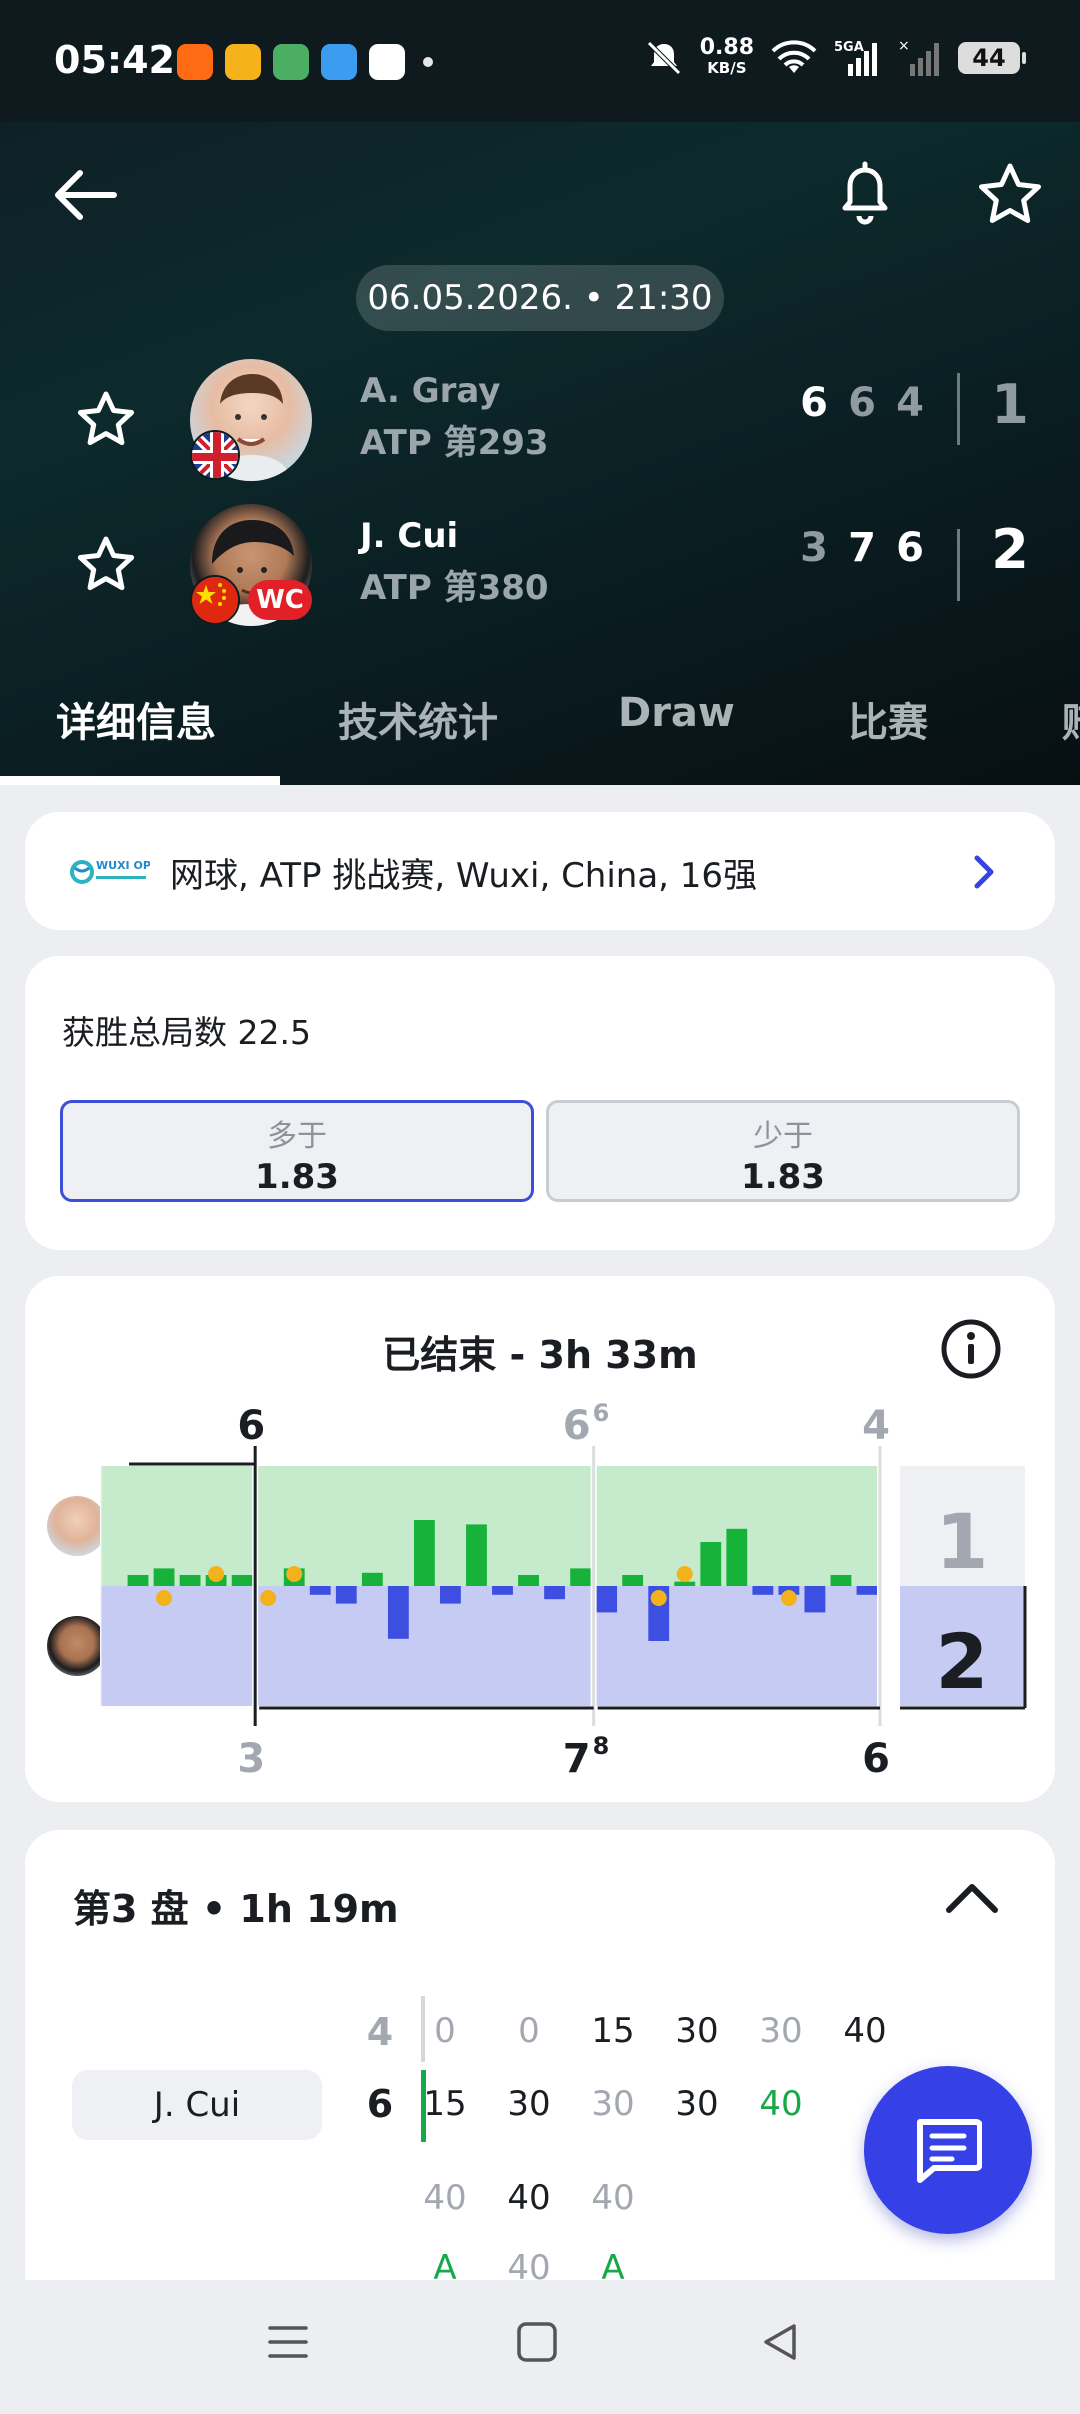 The height and width of the screenshot is (2414, 1080). What do you see at coordinates (601, 1746) in the screenshot?
I see `set-score-bottom-tiebreak: 8` at bounding box center [601, 1746].